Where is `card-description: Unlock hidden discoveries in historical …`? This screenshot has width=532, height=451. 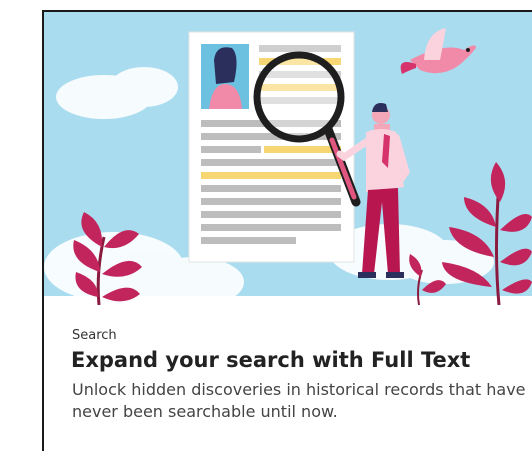 card-description: Unlock hidden discoveries in historical … is located at coordinates (299, 400).